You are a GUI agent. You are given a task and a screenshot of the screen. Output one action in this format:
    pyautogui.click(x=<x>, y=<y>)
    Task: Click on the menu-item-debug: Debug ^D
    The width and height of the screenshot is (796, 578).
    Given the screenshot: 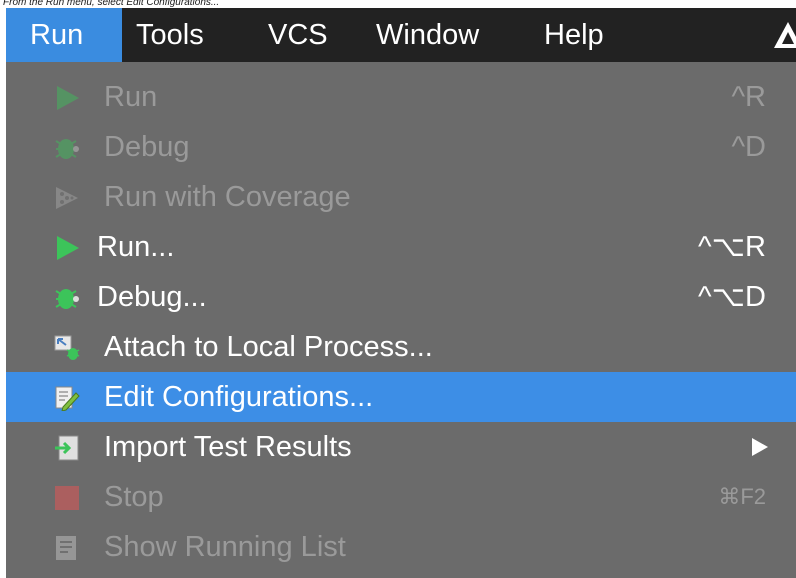 What is the action you would take?
    pyautogui.click(x=401, y=147)
    